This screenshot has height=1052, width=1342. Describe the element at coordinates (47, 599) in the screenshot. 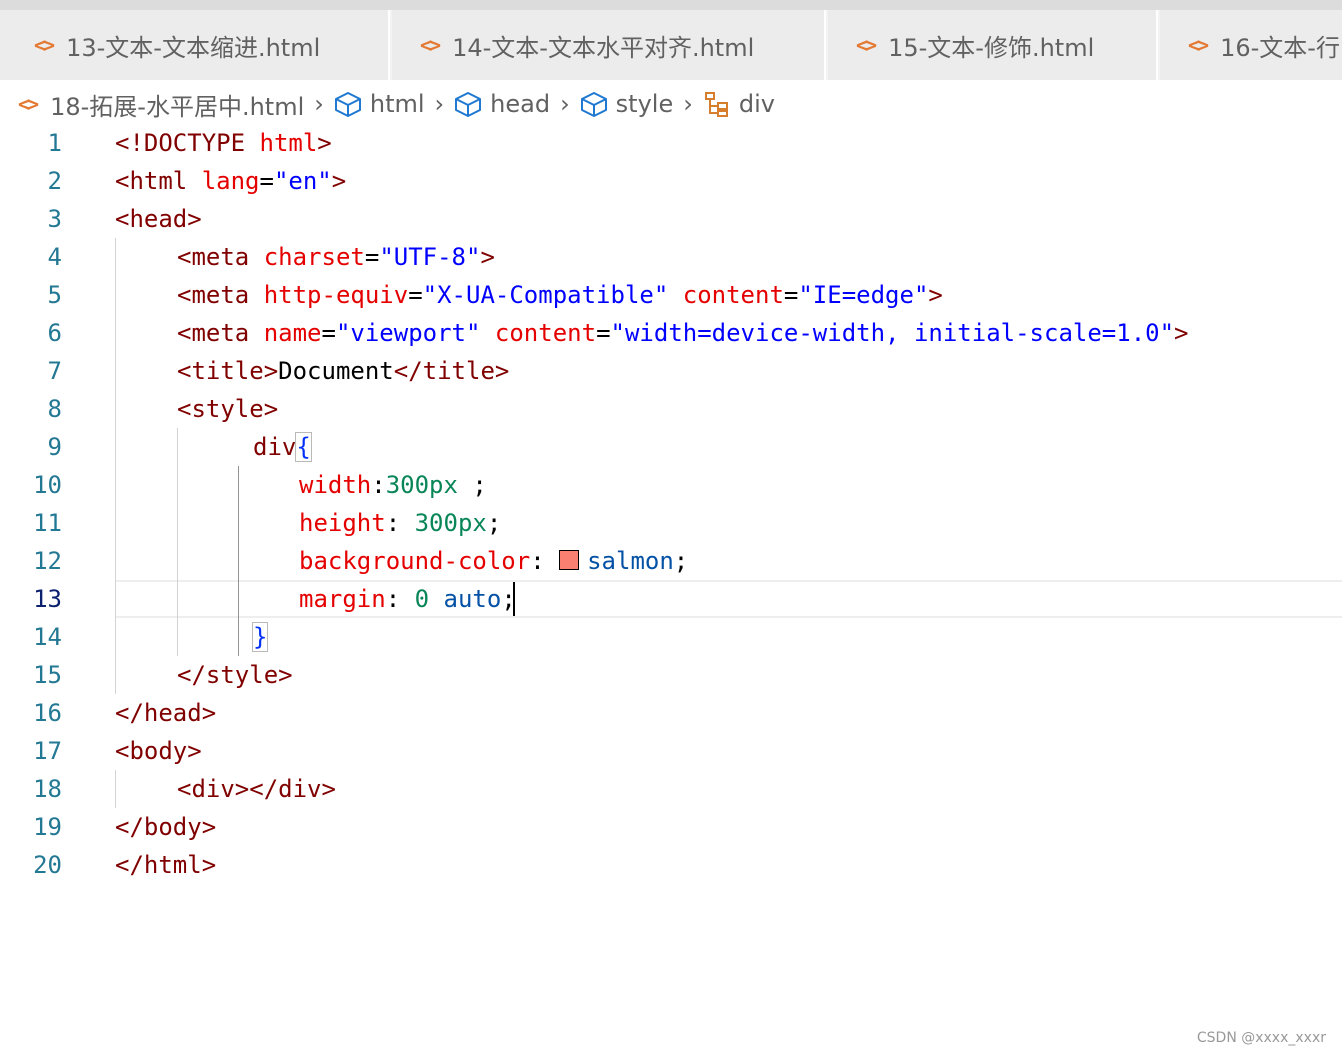

I see `line-number-active: 13` at that location.